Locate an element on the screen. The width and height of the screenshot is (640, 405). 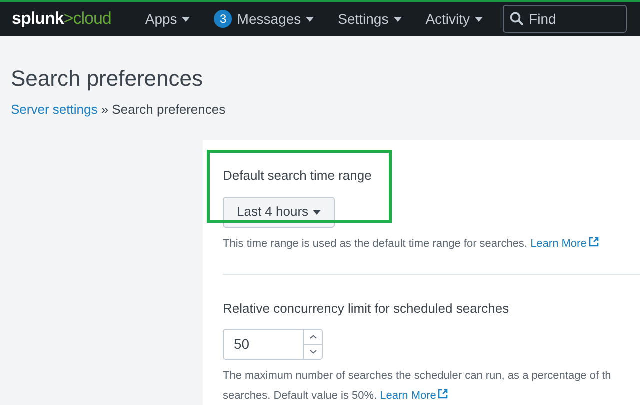
logo: splunk>cloud is located at coordinates (62, 19).